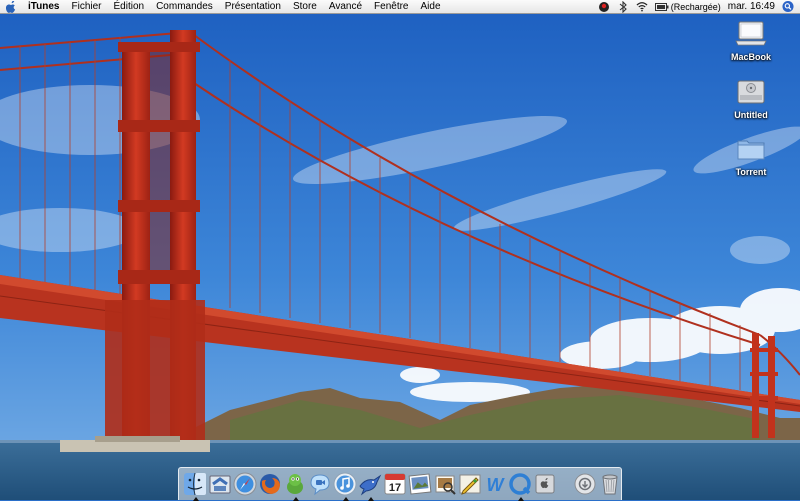 The height and width of the screenshot is (501, 800). I want to click on menu-itunes: iTunes, so click(43, 7).